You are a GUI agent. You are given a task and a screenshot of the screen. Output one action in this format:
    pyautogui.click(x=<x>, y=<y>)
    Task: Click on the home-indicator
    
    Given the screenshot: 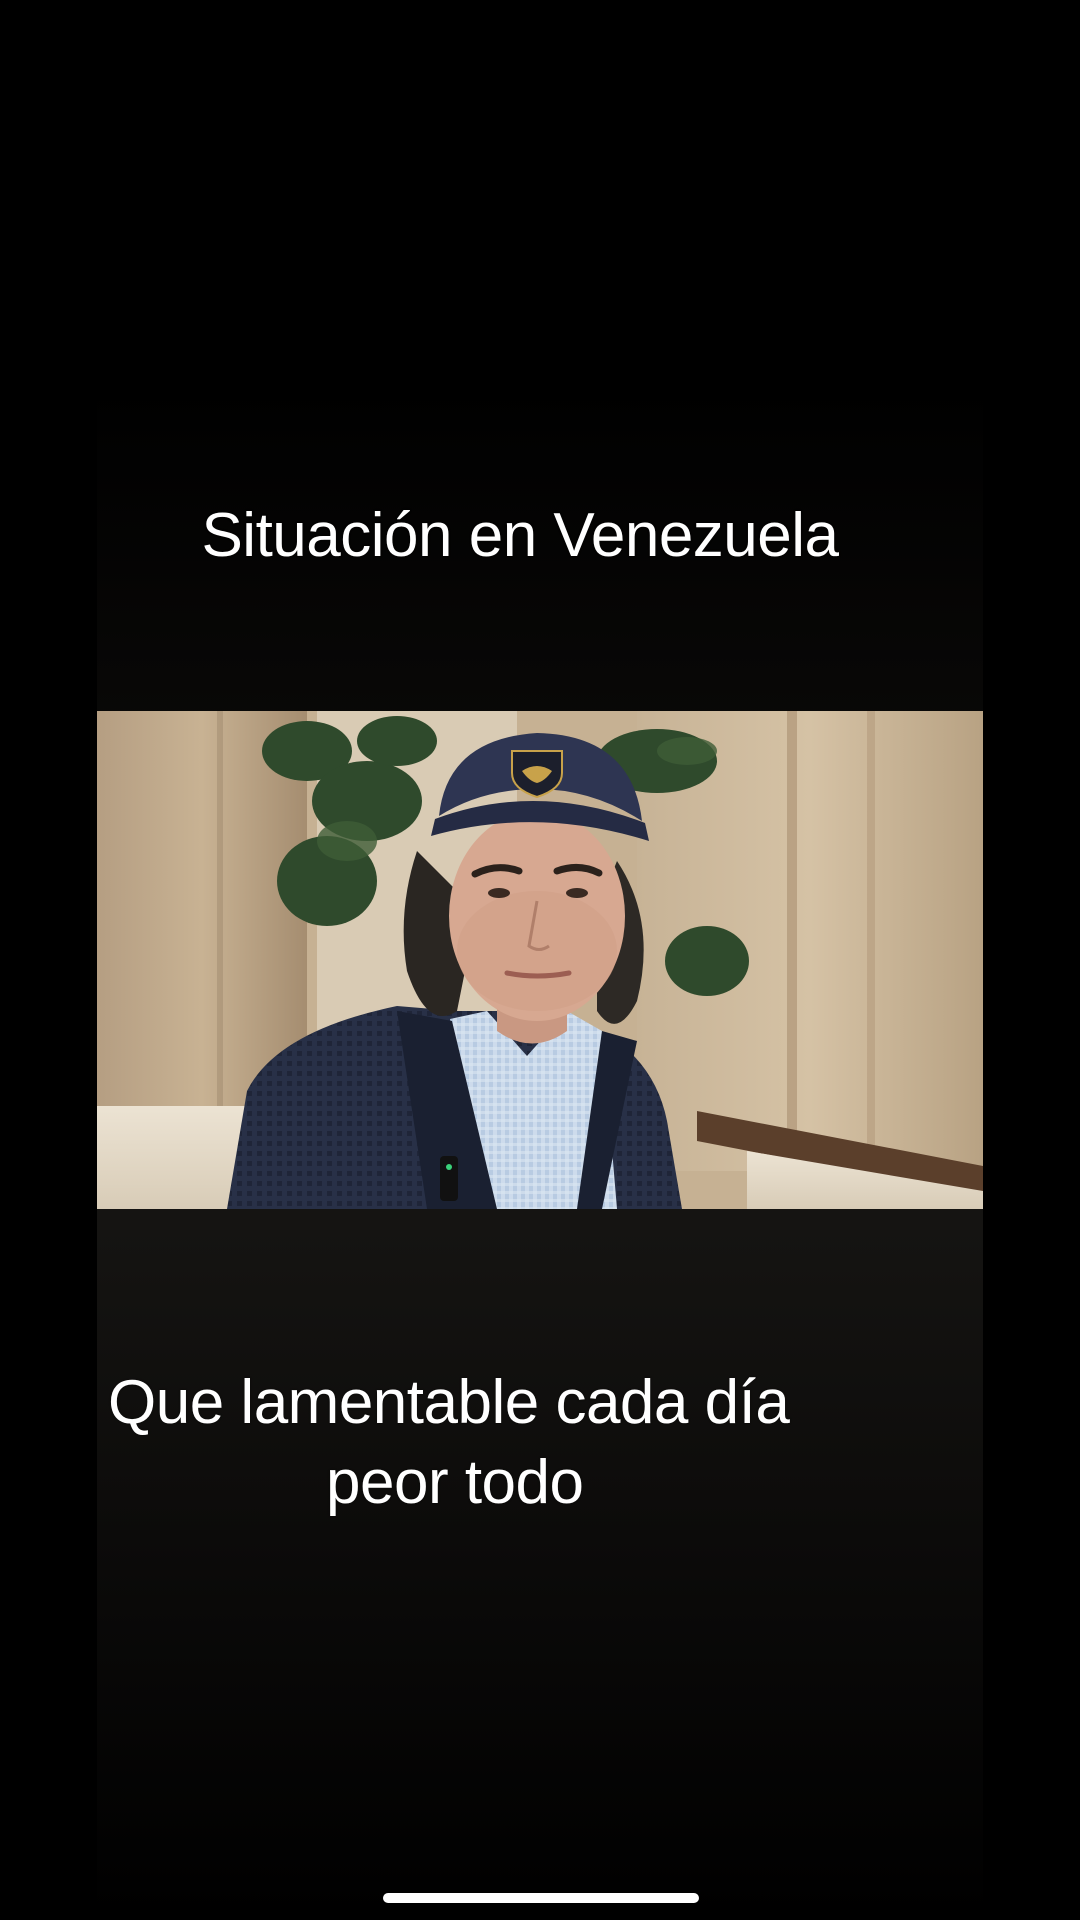 What is the action you would take?
    pyautogui.click(x=541, y=1898)
    